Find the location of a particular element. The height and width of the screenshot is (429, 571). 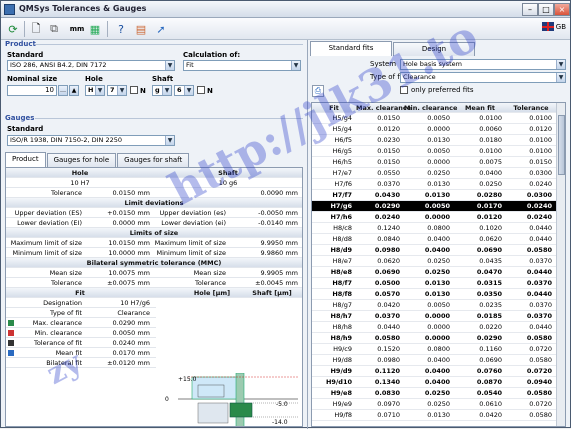

system-select: Hole basis system ▼ is located at coordinates (483, 64).